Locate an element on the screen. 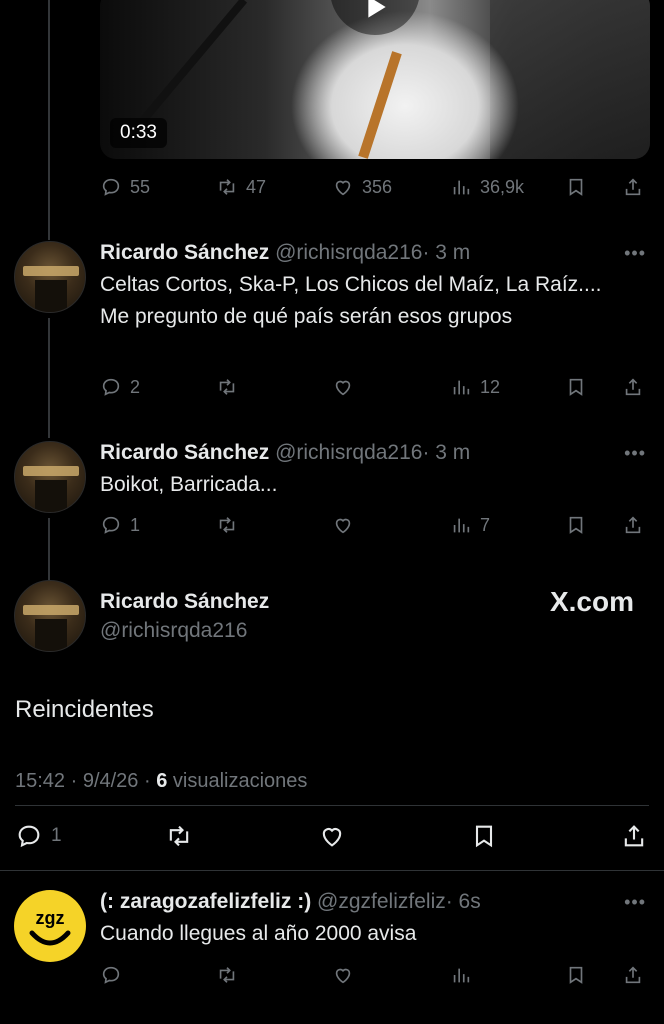 Image resolution: width=664 pixels, height=1024 pixels. tweet-actions: 2 12 is located at coordinates (375, 387).